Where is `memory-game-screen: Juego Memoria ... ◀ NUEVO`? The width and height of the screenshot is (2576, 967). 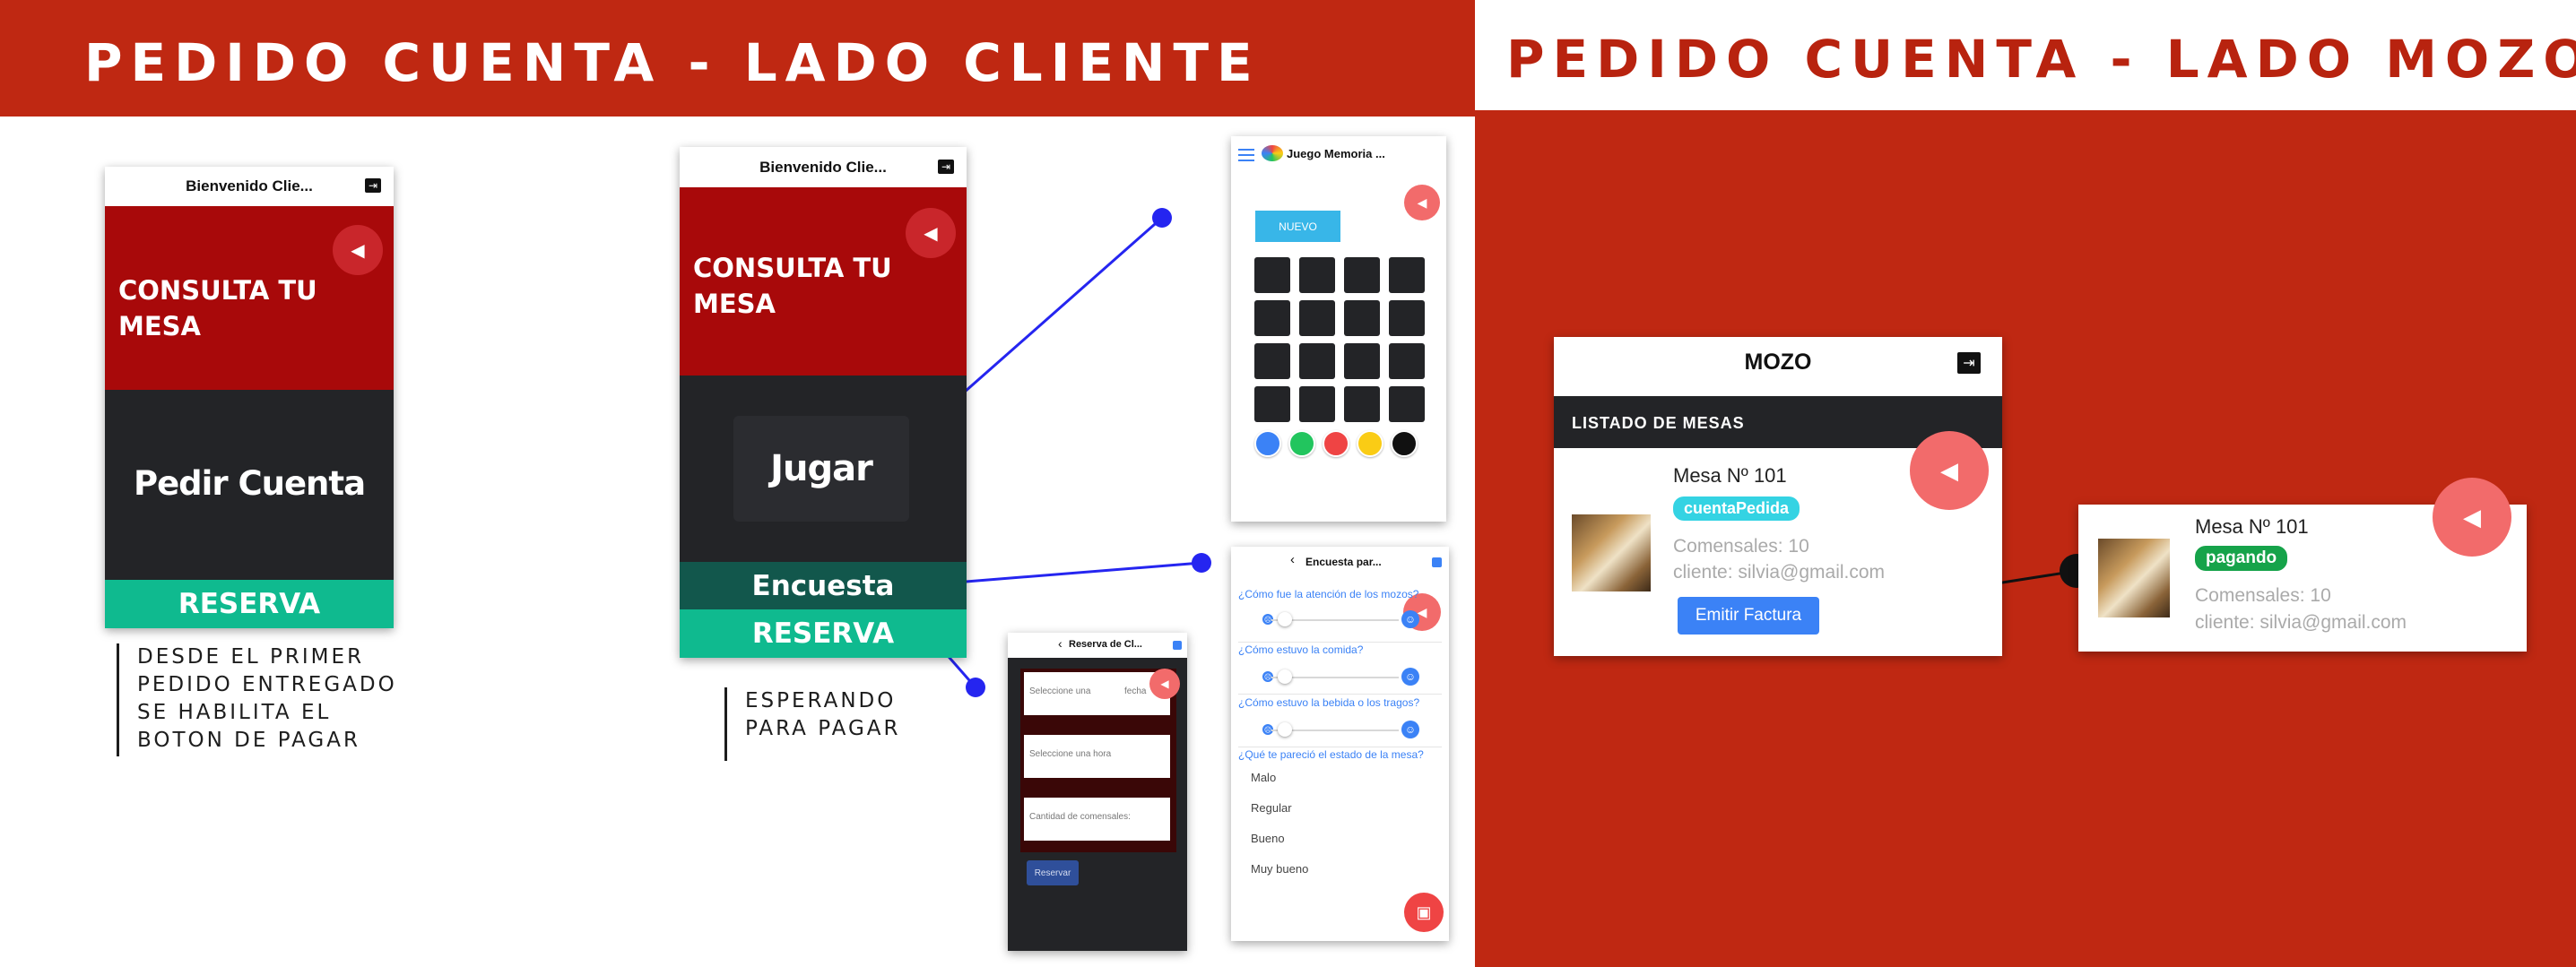
memory-game-screen: Juego Memoria ... ◀ NUEVO is located at coordinates (1338, 329).